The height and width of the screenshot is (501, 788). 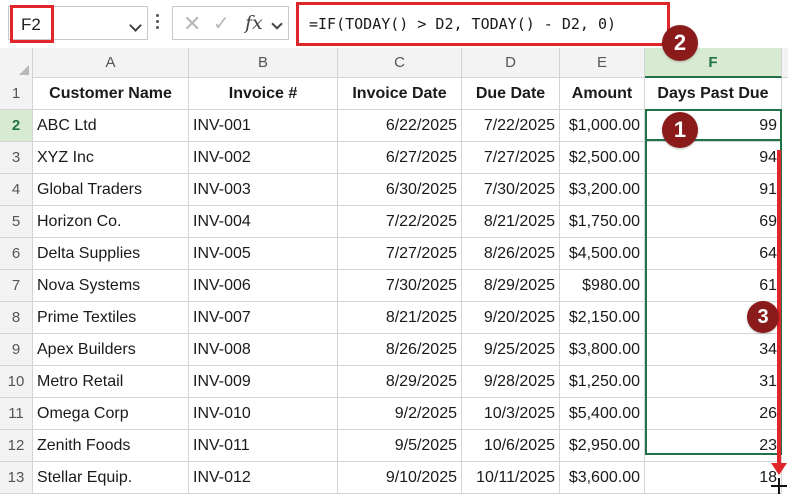 I want to click on table-cell-due-date: 8/26/2025, so click(x=511, y=254).